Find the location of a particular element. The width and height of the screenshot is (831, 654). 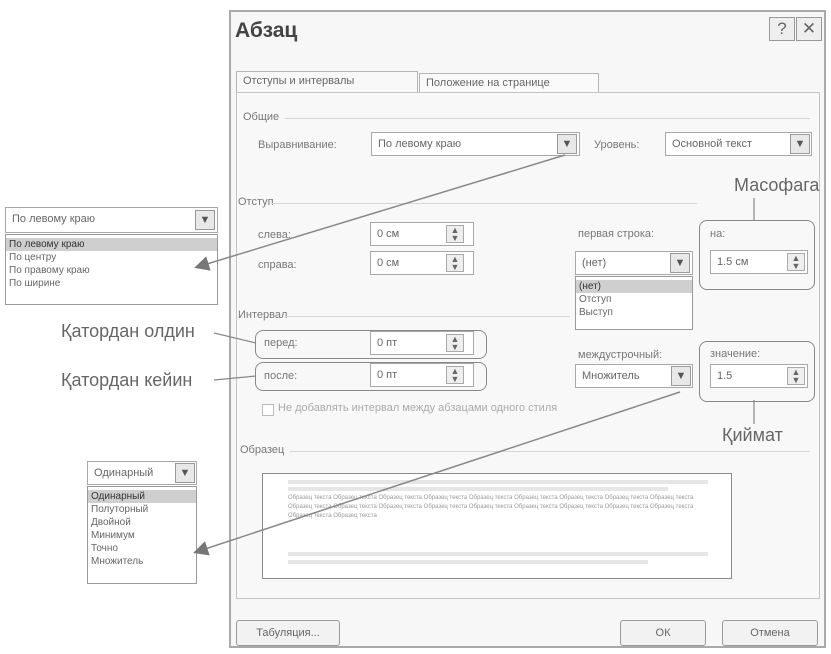

leader-after is located at coordinates (235, 378).